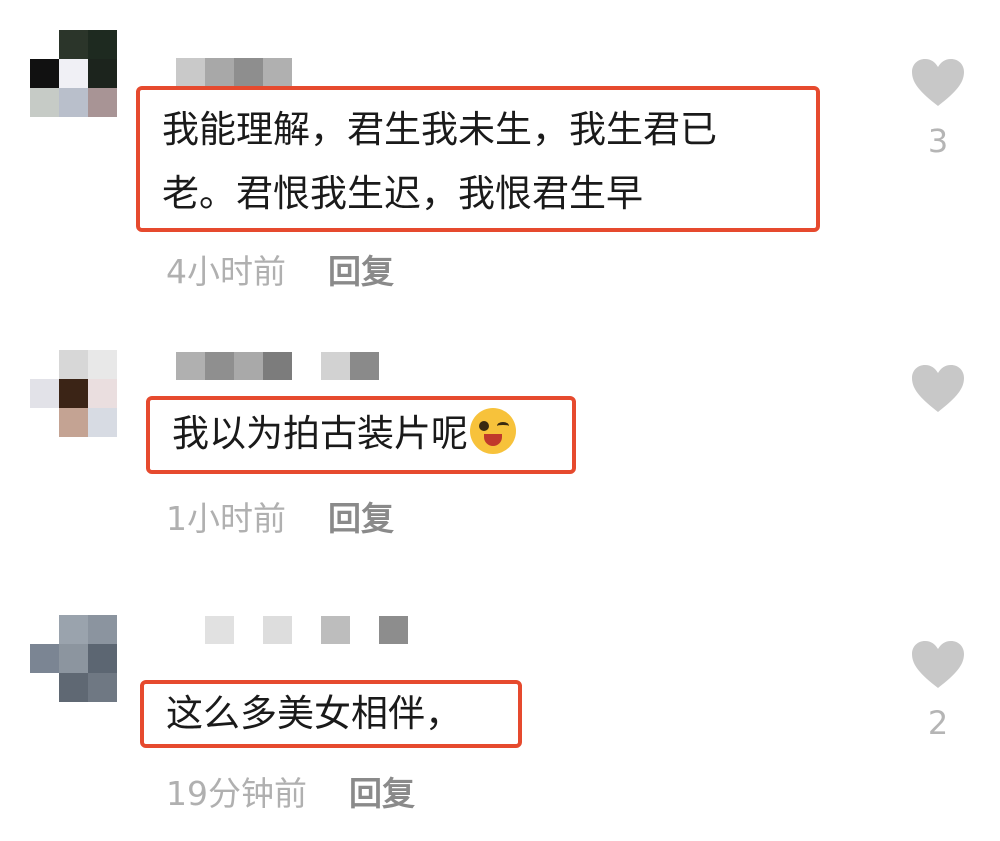 The width and height of the screenshot is (1000, 841). What do you see at coordinates (938, 723) in the screenshot?
I see `like-count: 2` at bounding box center [938, 723].